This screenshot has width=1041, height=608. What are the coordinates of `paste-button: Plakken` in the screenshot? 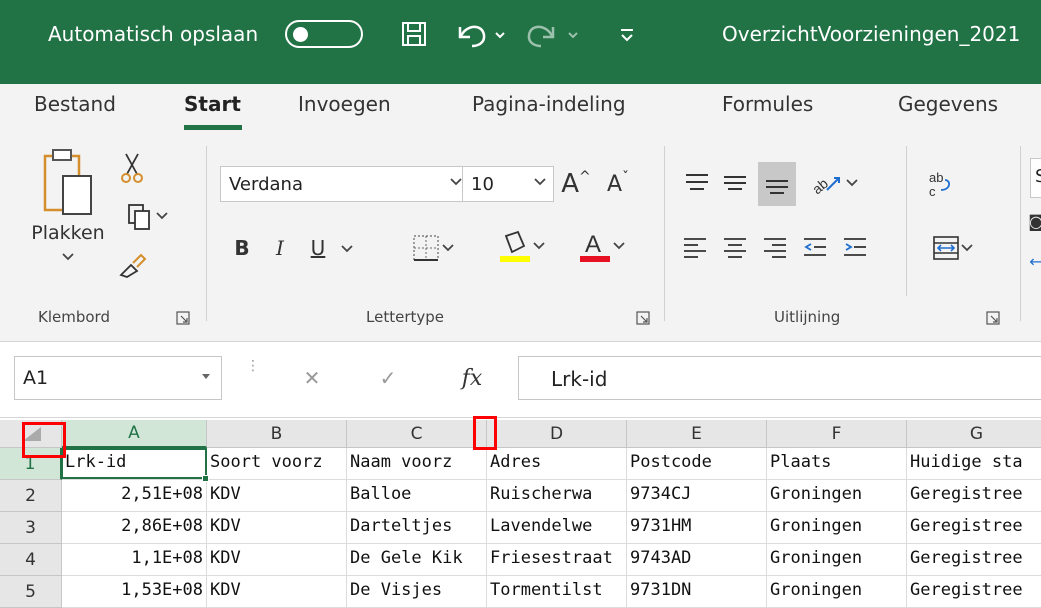 It's located at (68, 220).